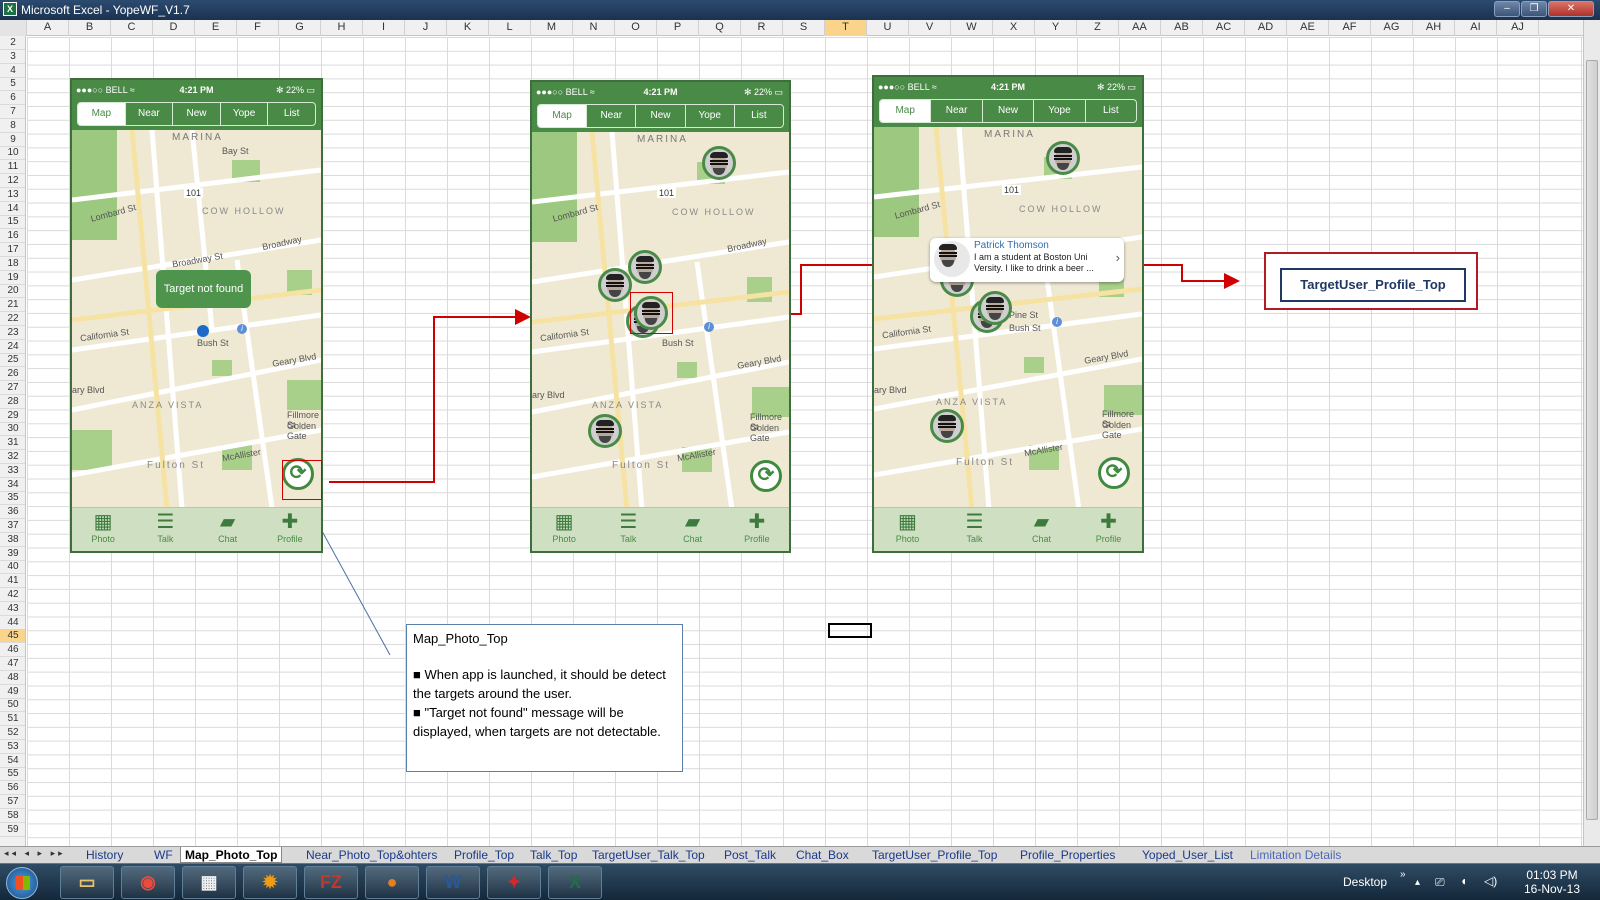 Image resolution: width=1600 pixels, height=900 pixels. What do you see at coordinates (12, 167) in the screenshot?
I see `row-header: 11` at bounding box center [12, 167].